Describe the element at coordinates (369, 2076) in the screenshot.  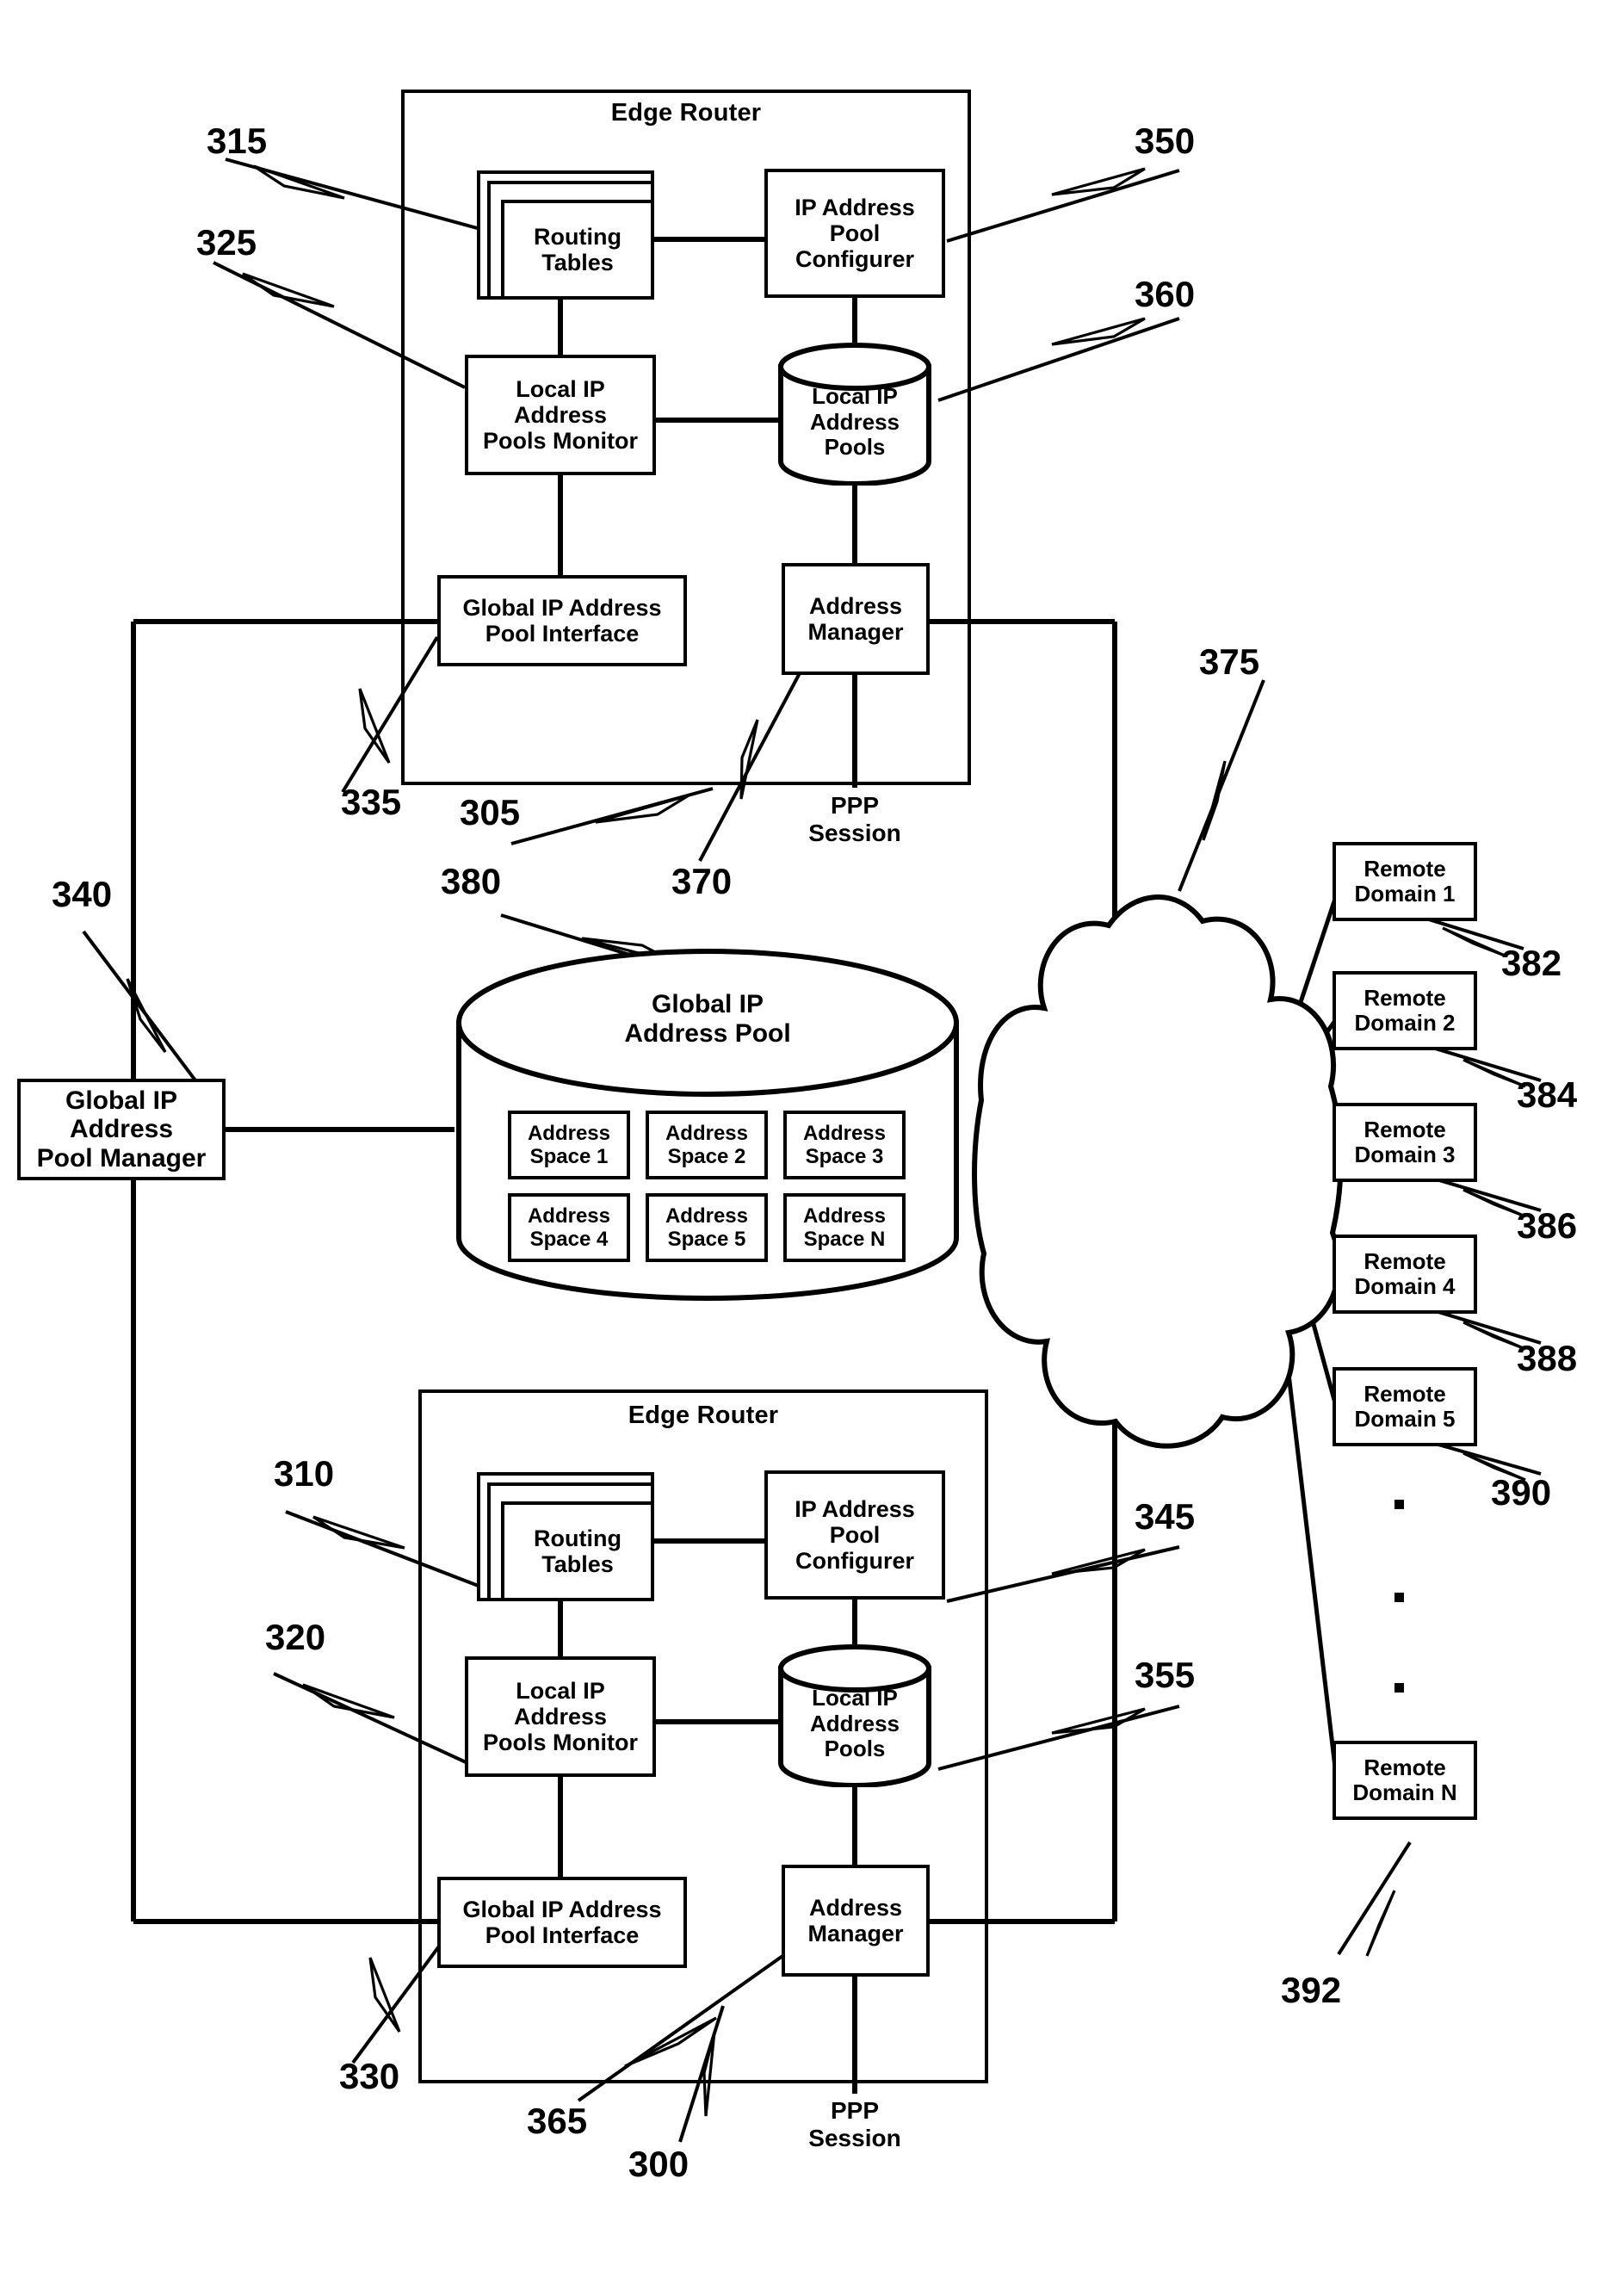
I see `refnum-330: 330` at that location.